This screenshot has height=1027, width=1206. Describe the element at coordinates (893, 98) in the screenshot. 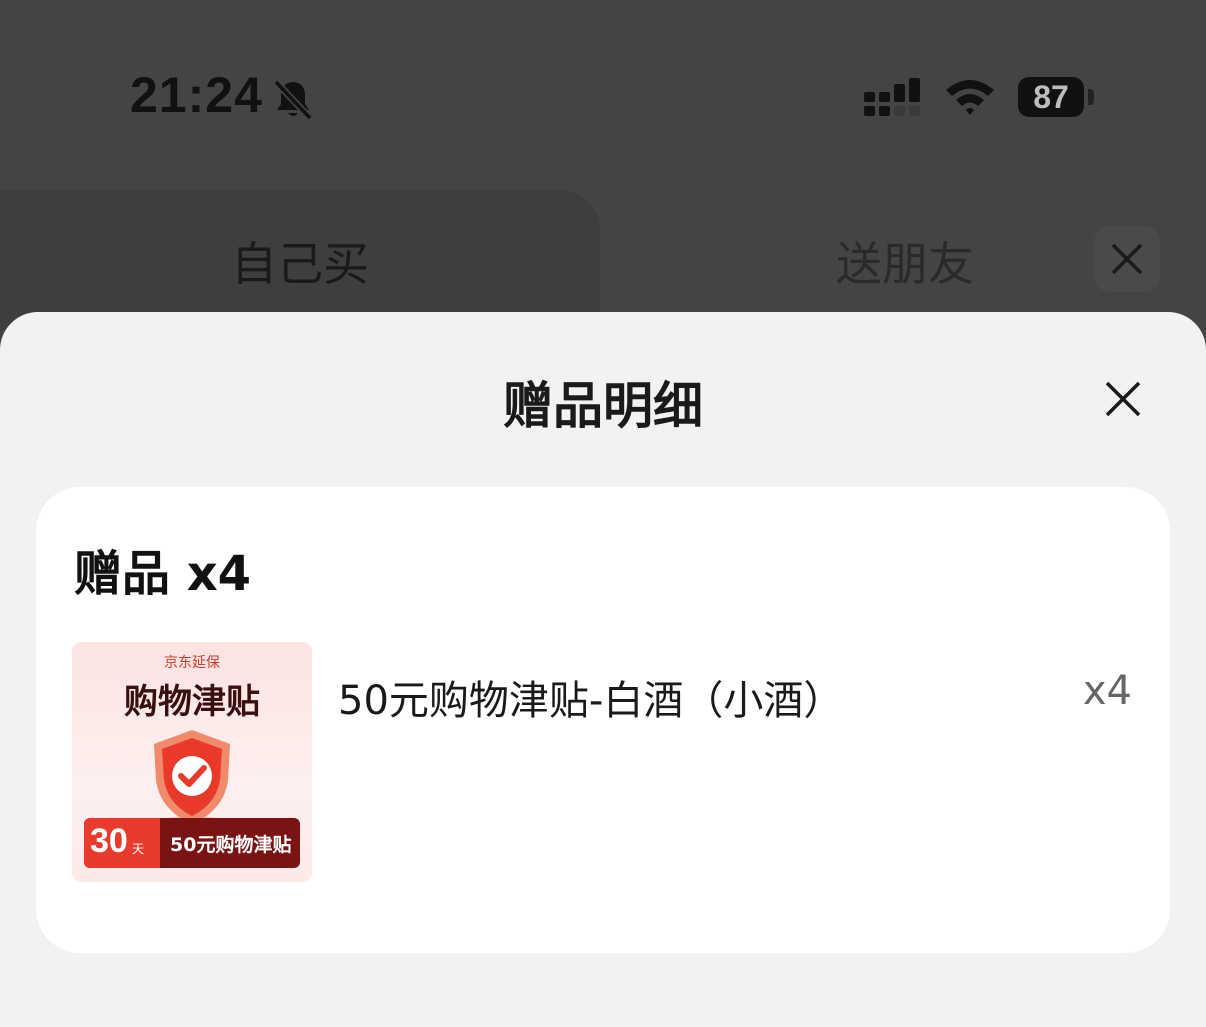

I see `cellular-signal-icon` at that location.